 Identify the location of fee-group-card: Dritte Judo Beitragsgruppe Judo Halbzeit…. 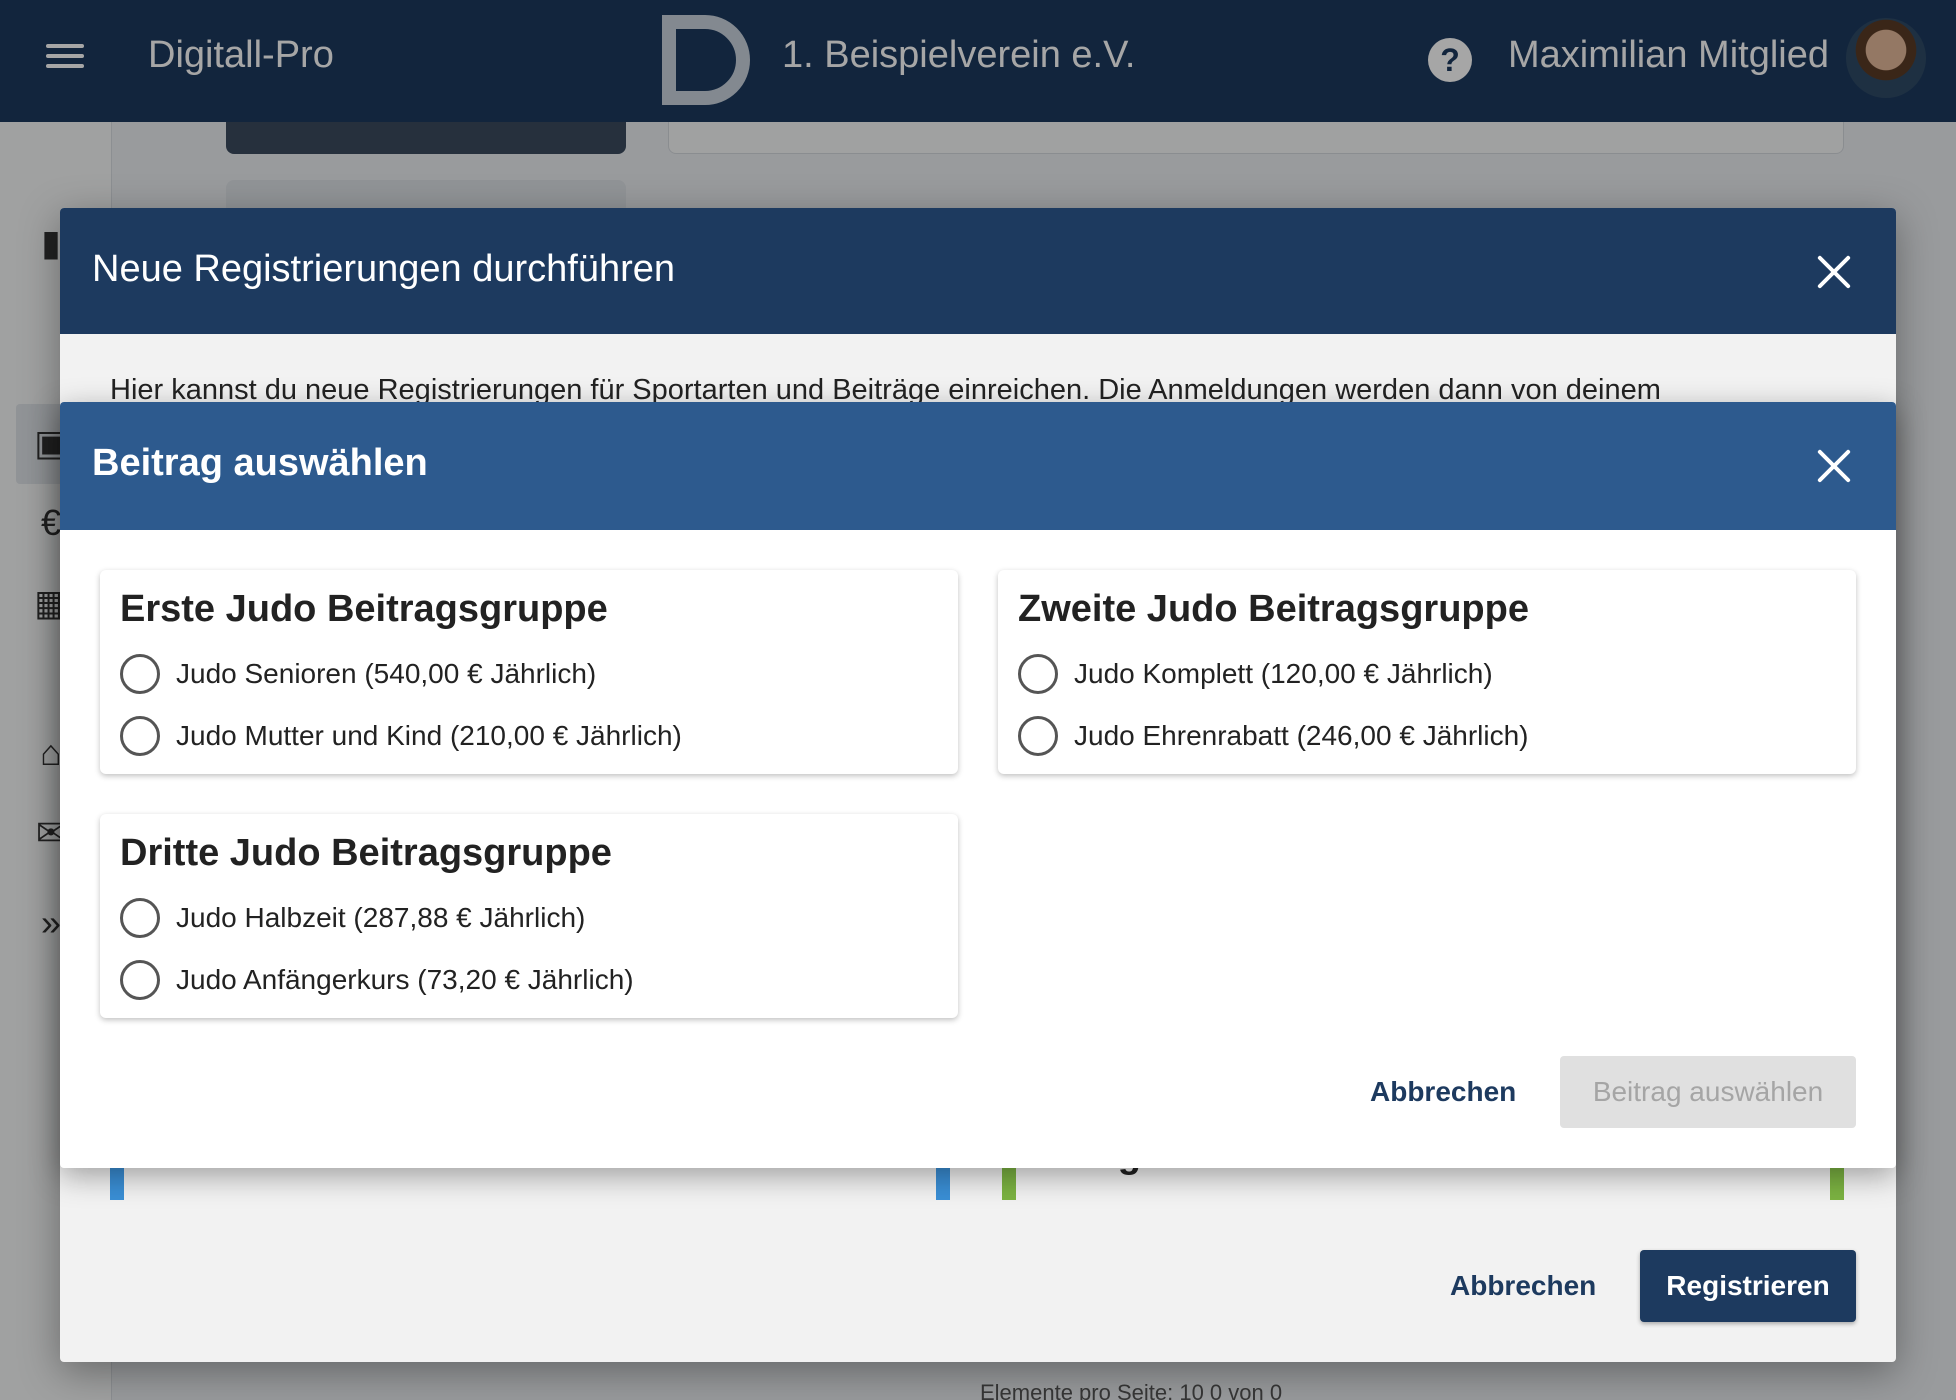
(529, 916).